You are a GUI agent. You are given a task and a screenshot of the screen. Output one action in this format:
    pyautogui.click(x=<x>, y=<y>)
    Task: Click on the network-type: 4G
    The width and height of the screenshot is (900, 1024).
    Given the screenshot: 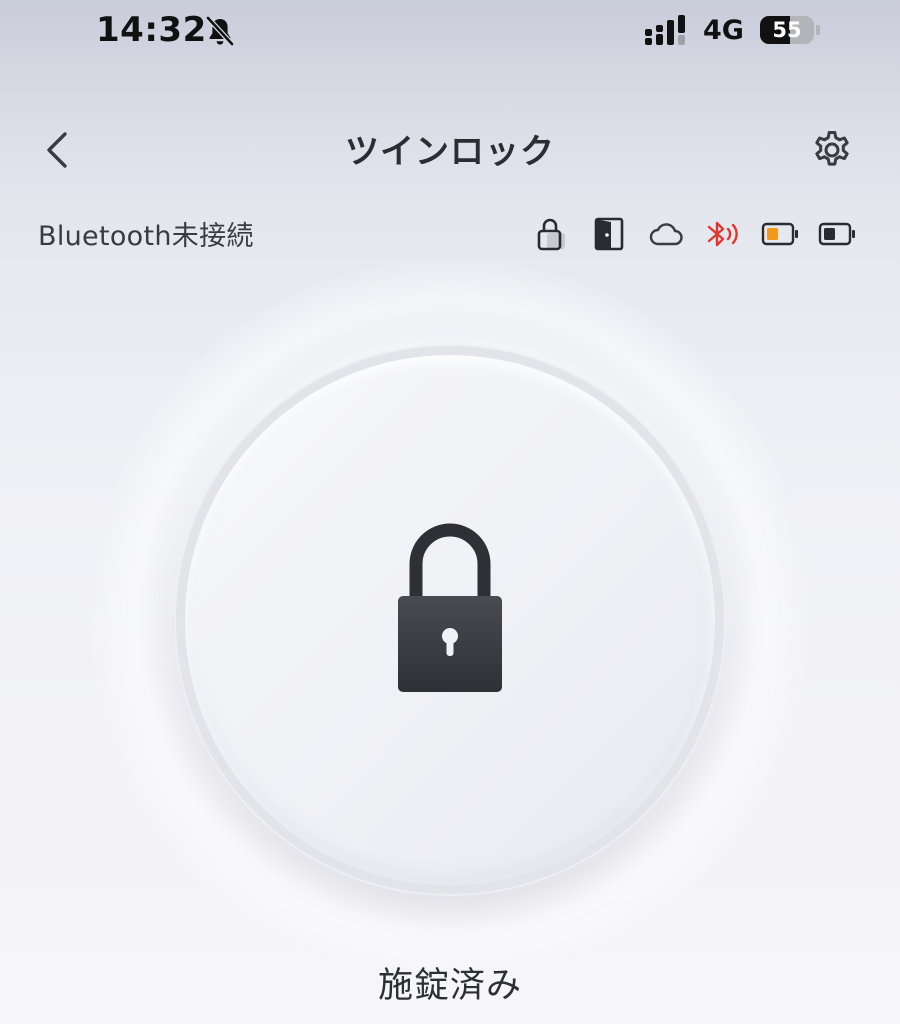 What is the action you would take?
    pyautogui.click(x=723, y=30)
    